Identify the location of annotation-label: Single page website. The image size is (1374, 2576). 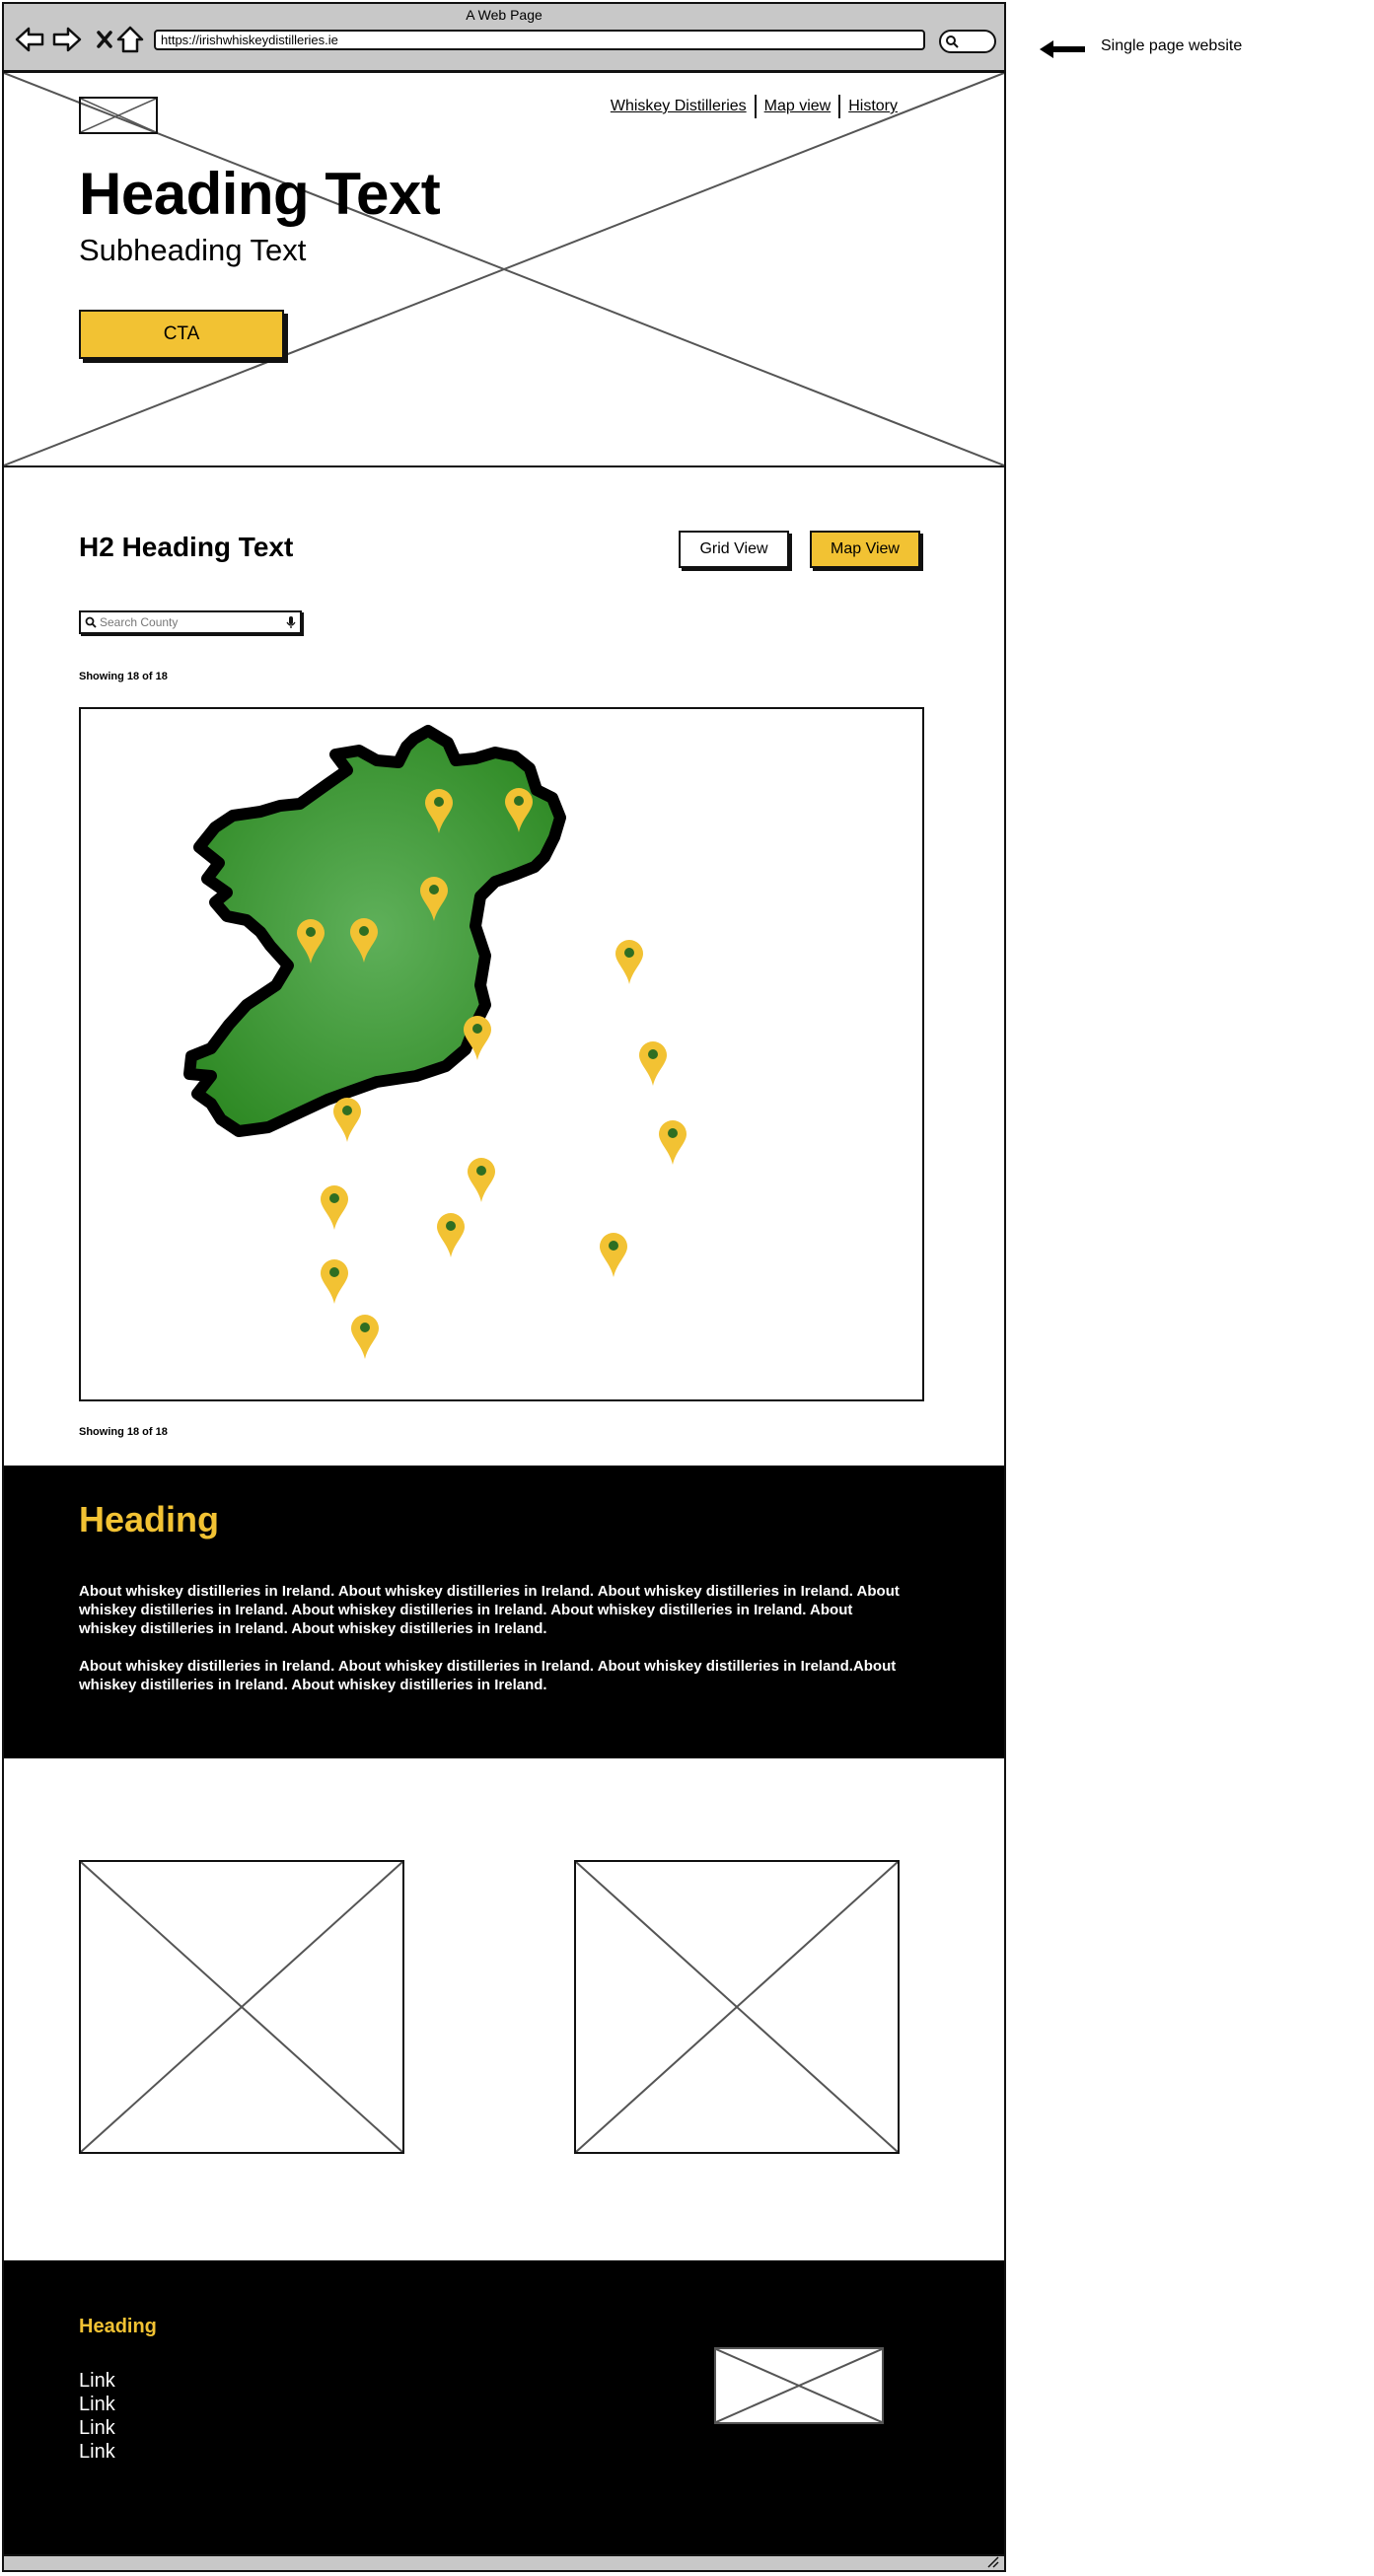
(1172, 45).